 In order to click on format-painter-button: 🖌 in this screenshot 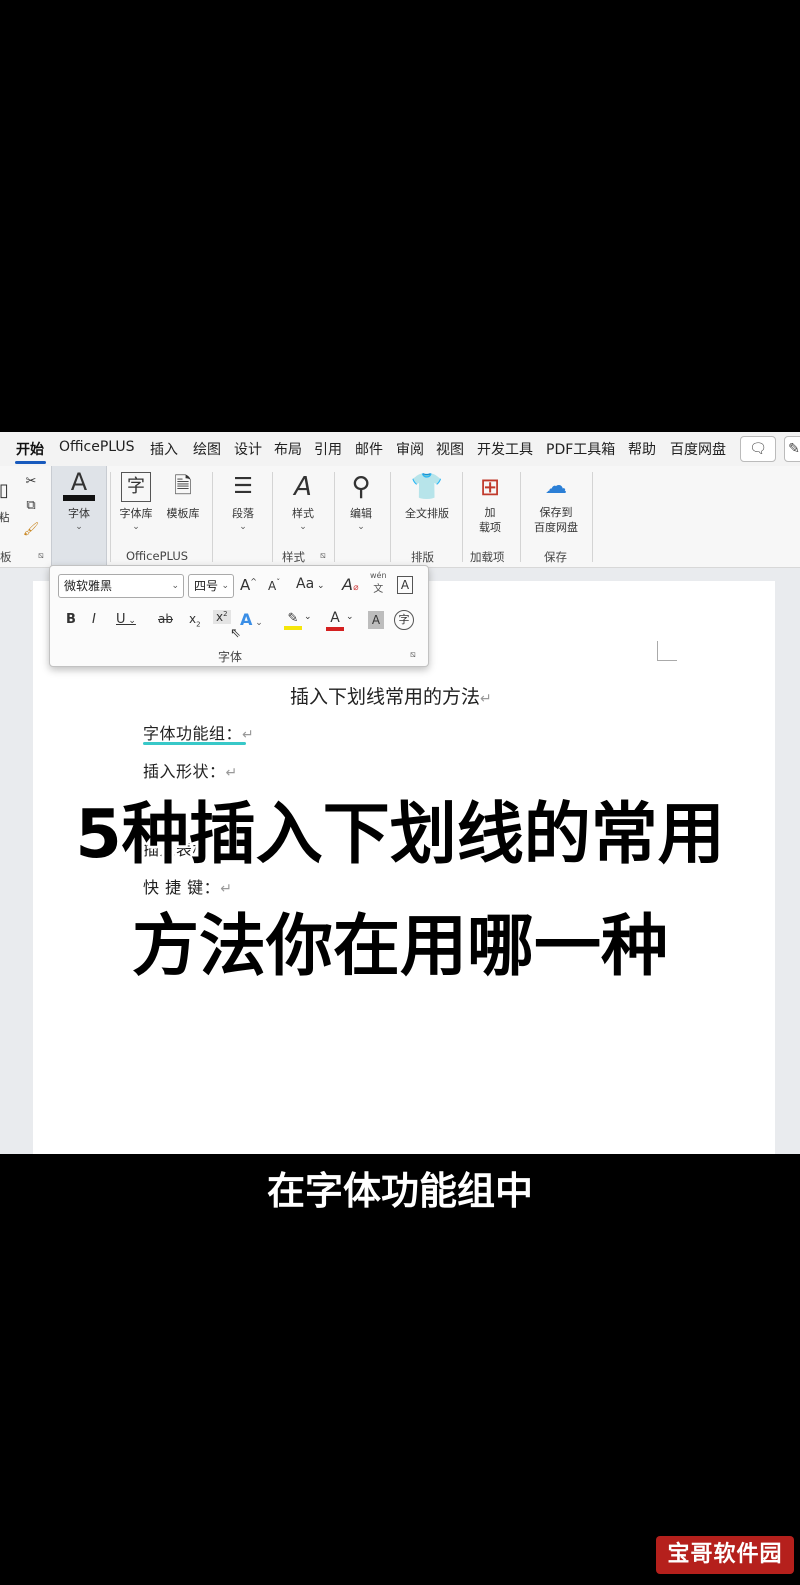, I will do `click(31, 529)`.